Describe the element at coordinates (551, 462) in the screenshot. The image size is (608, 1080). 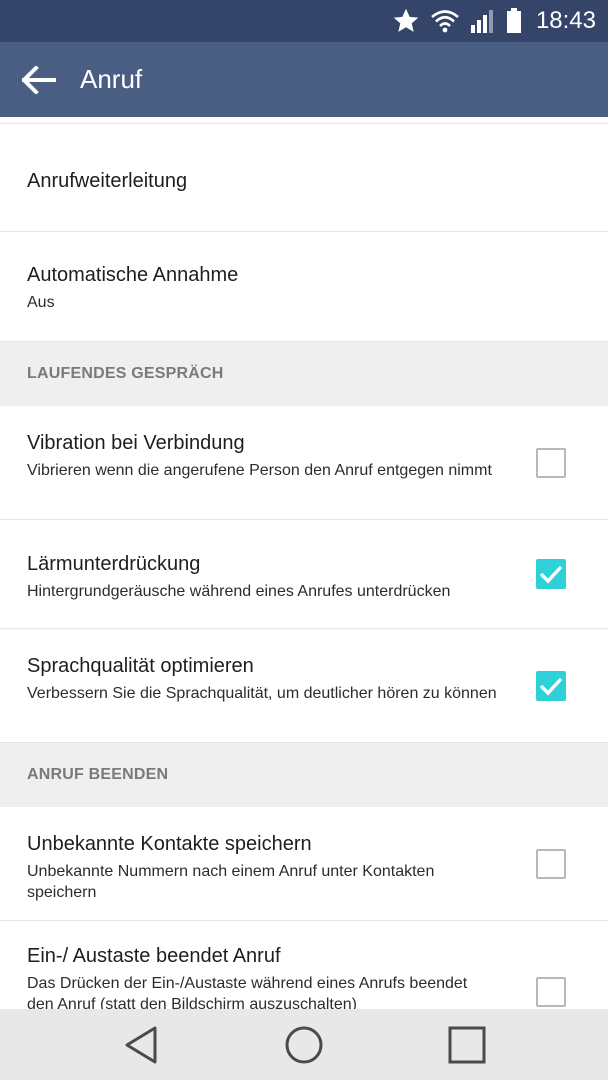
I see `vibration-checkbox` at that location.